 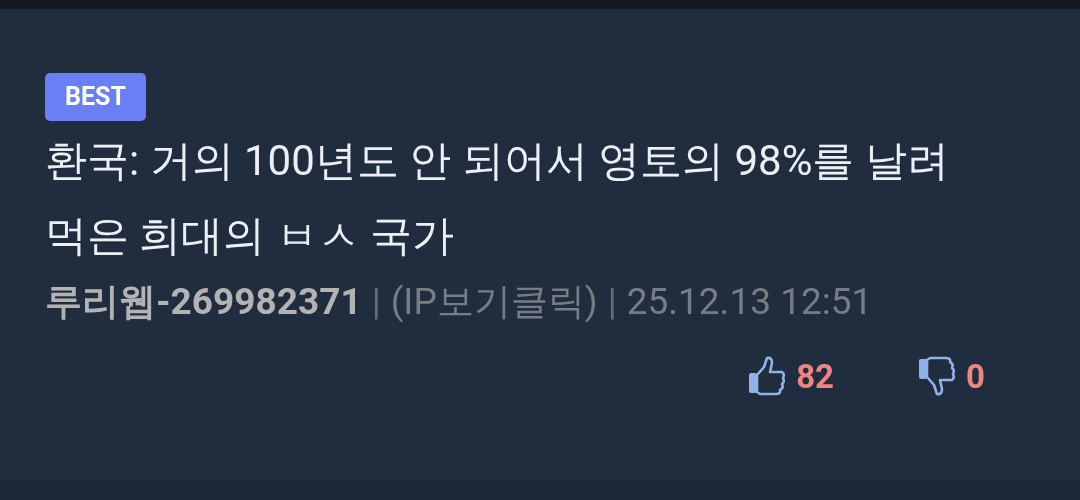 I want to click on like-count: 82, so click(x=815, y=376).